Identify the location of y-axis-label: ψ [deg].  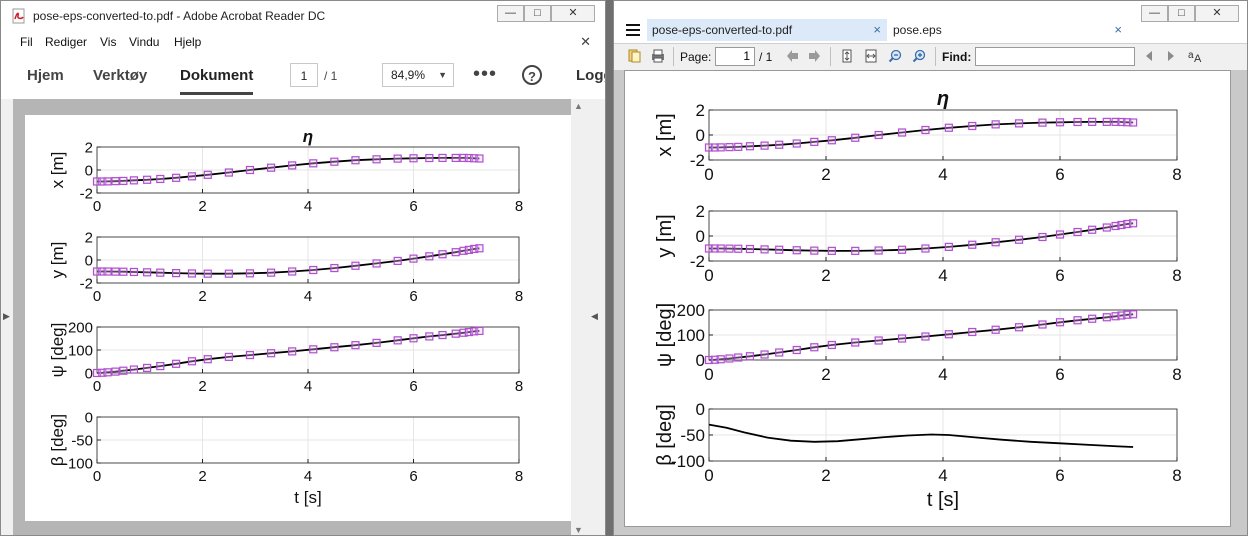
(57, 350).